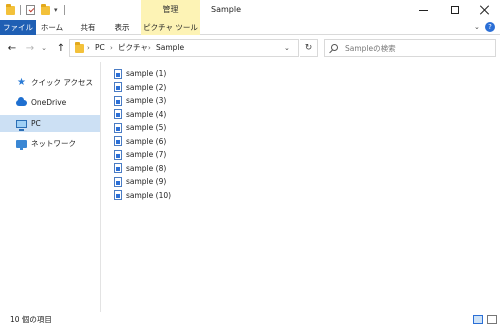 The width and height of the screenshot is (500, 328). I want to click on file-name: sample (4), so click(146, 114).